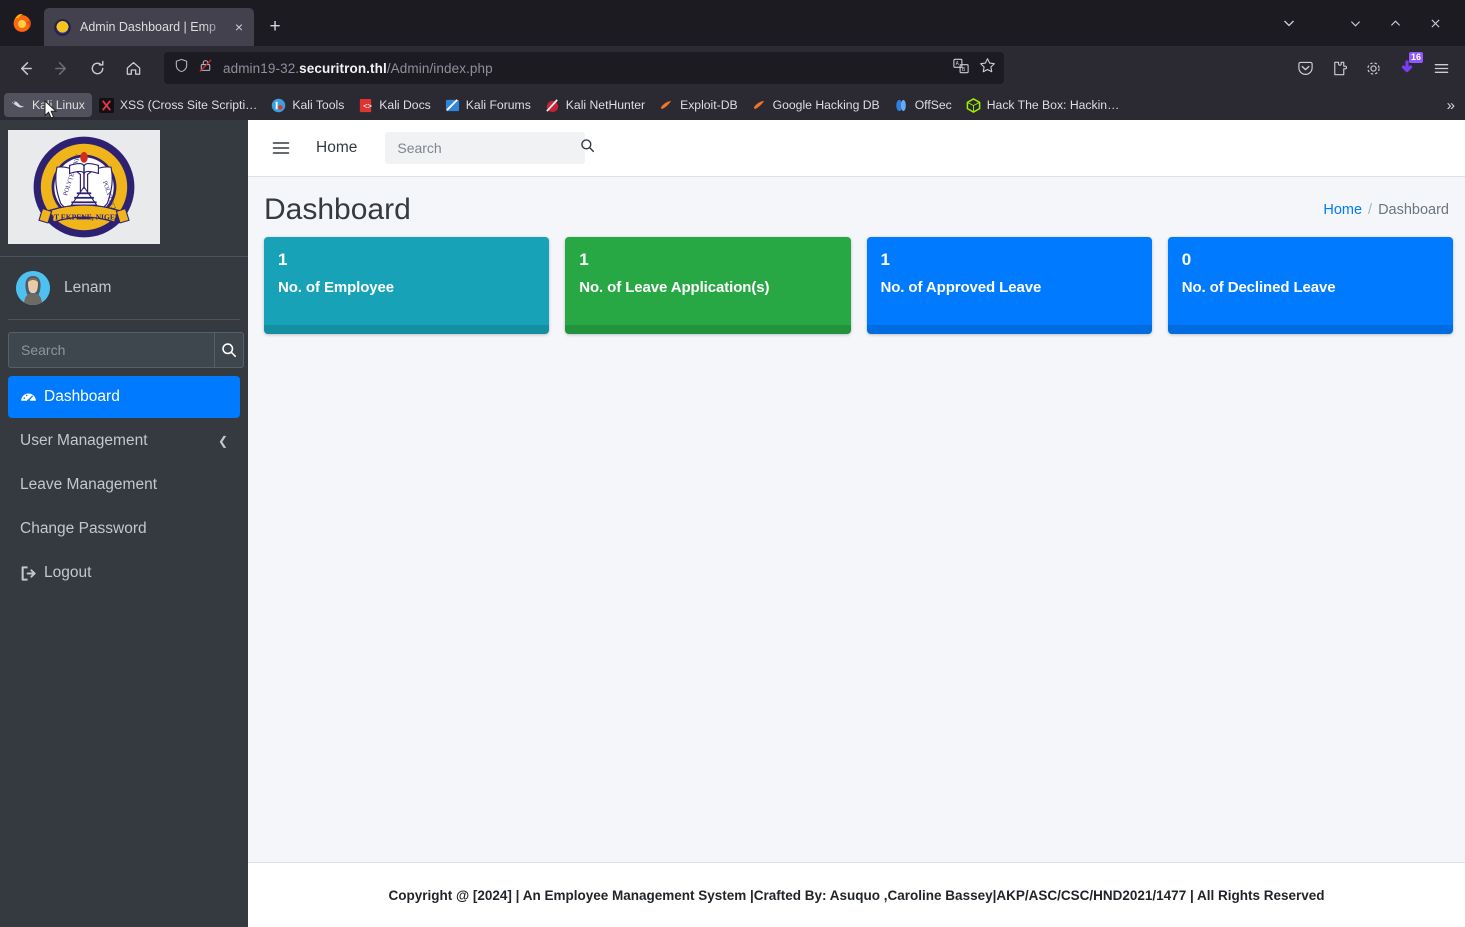 This screenshot has width=1465, height=927. Describe the element at coordinates (759, 105) in the screenshot. I see `google-hacking-db-icon` at that location.